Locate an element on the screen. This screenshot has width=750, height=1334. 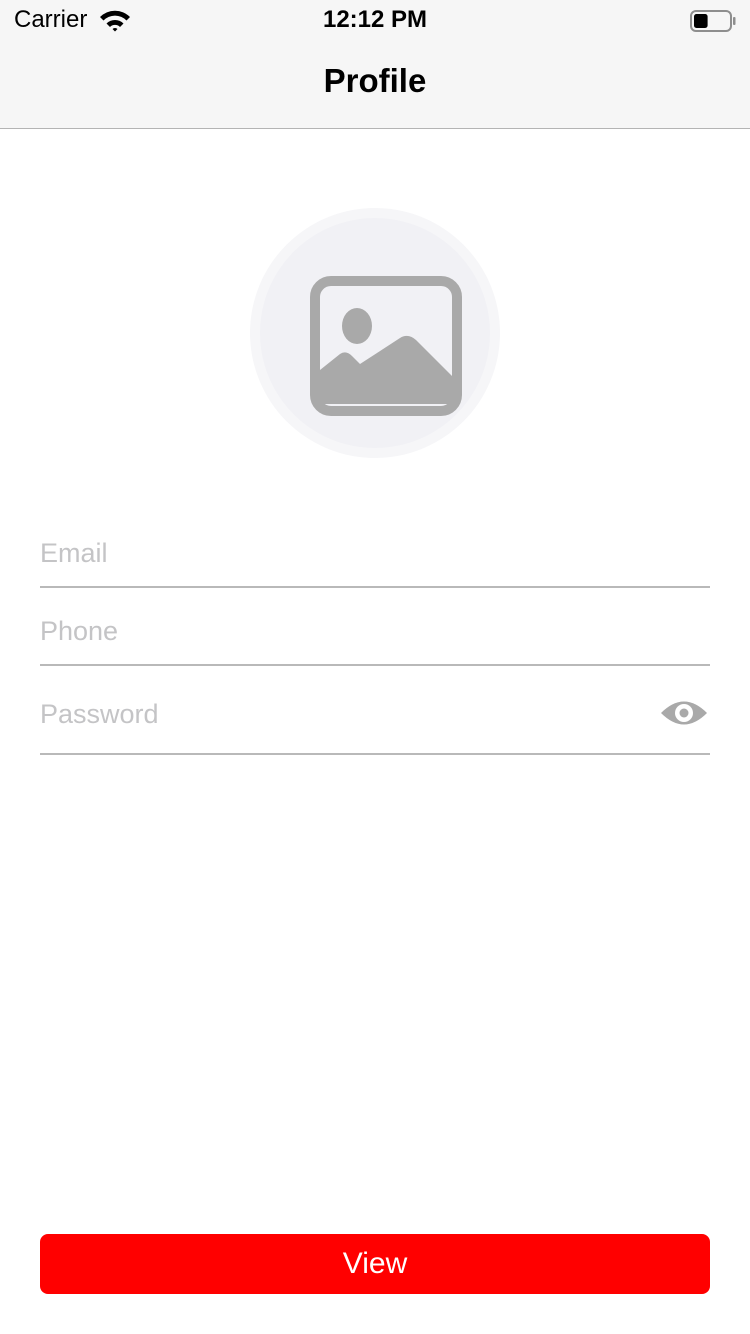
avatar-circle is located at coordinates (375, 333).